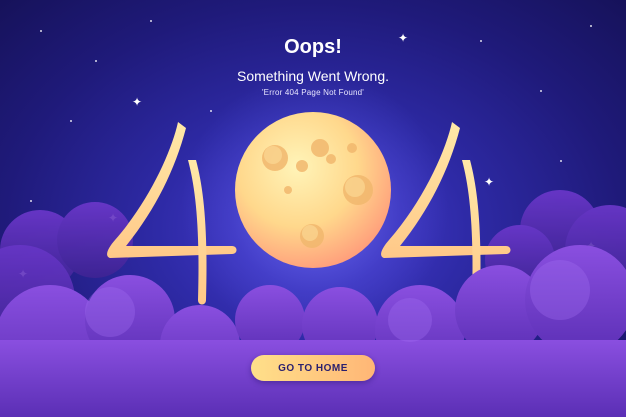  What do you see at coordinates (313, 92) in the screenshot?
I see `error-detail: 'Error 404 Page Not Found'` at bounding box center [313, 92].